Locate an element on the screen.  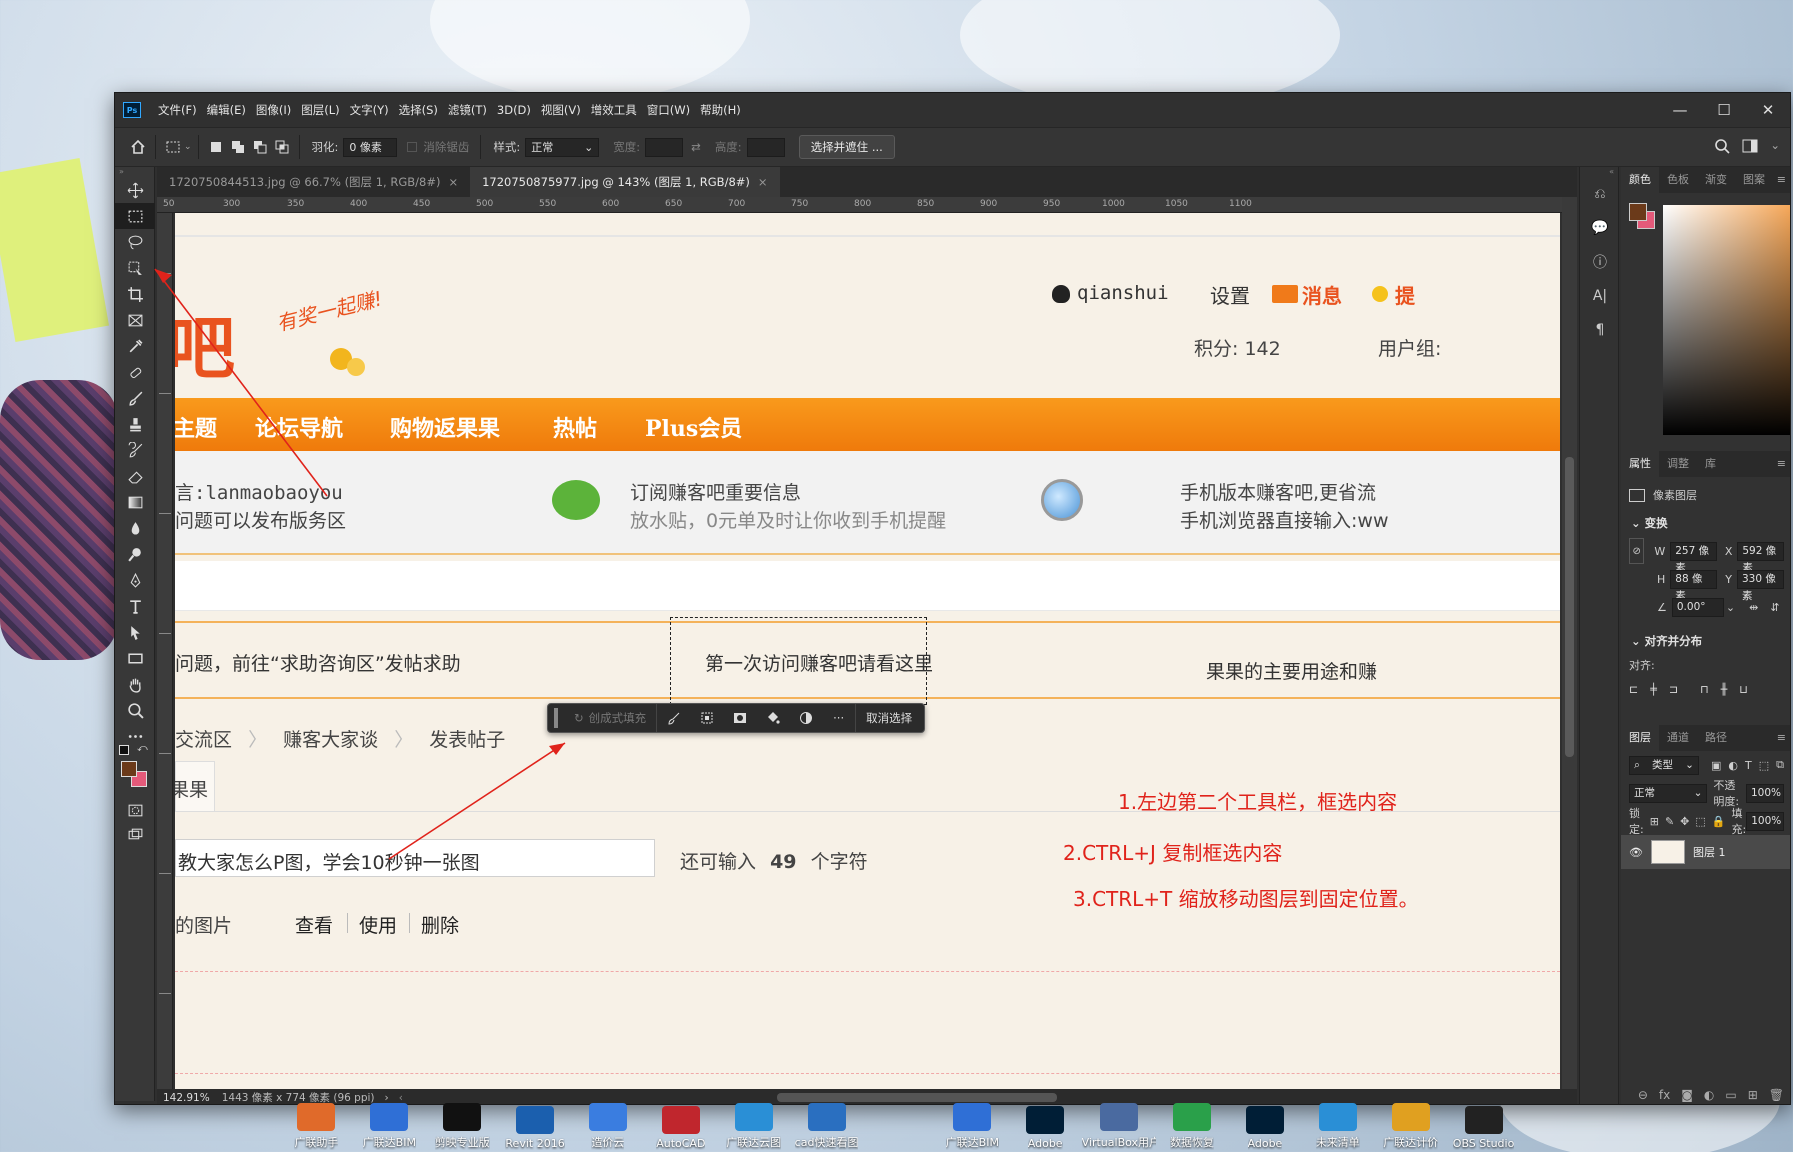
filter-type-icon: T is located at coordinates (1748, 765).